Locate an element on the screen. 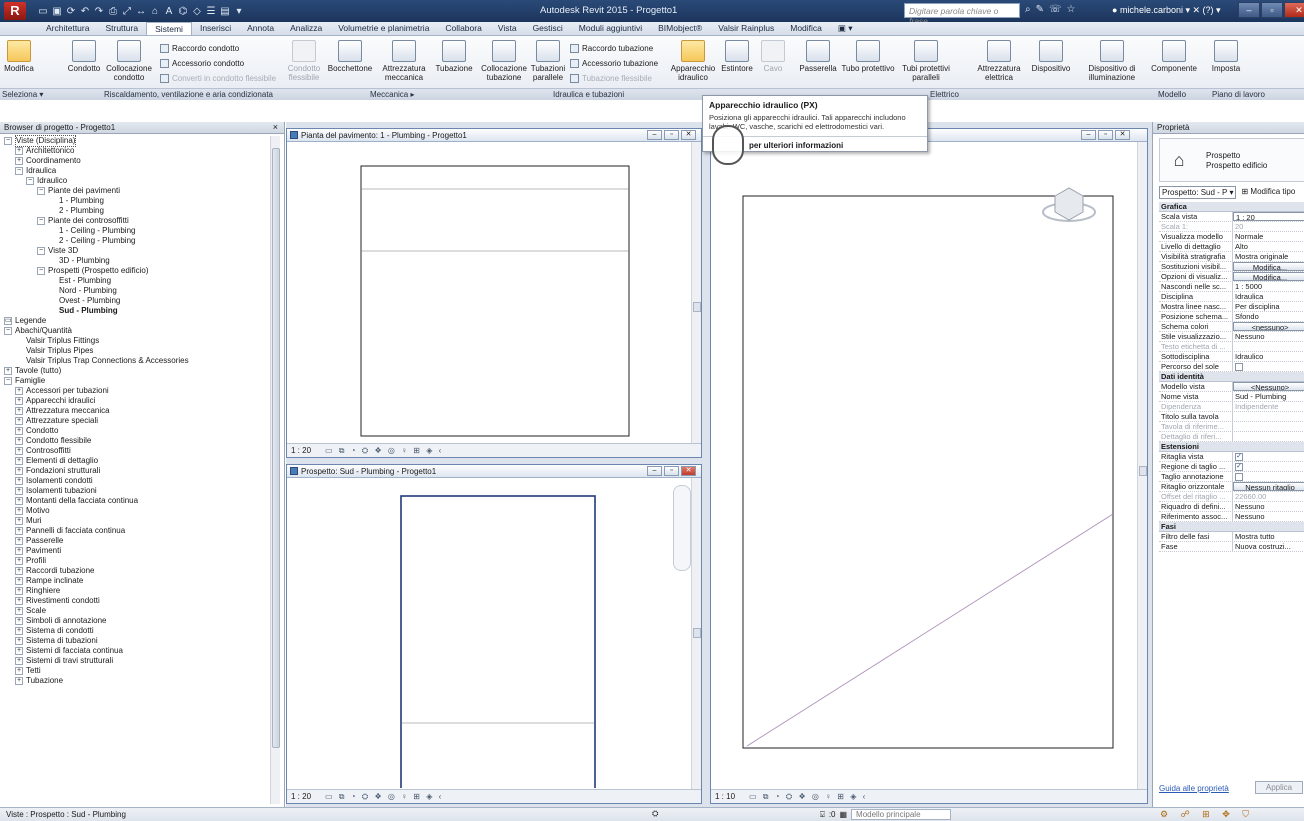  property-button: Nessun ritaglio is located at coordinates (1268, 486).